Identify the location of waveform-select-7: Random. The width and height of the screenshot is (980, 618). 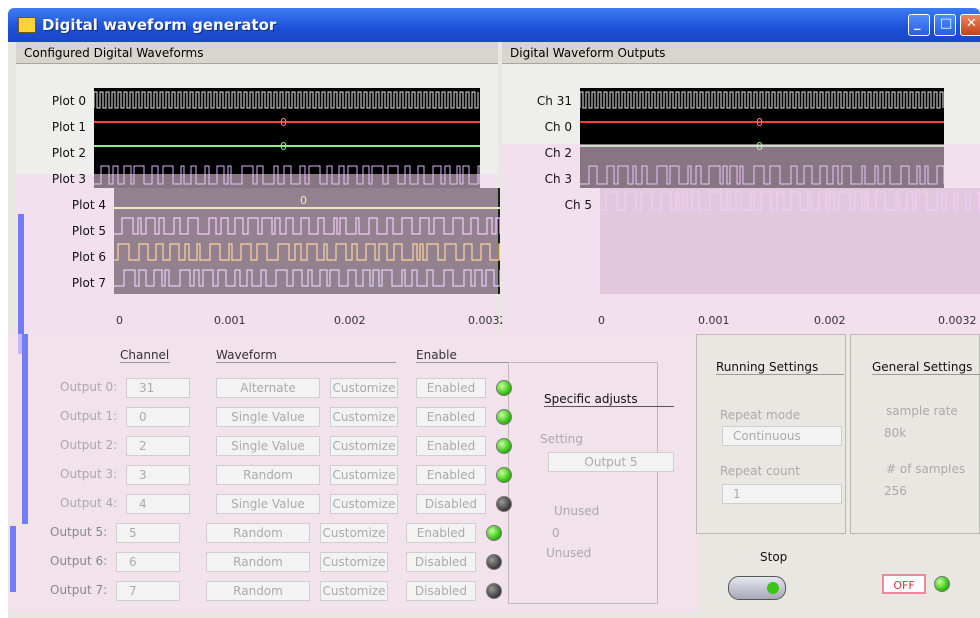
(258, 591).